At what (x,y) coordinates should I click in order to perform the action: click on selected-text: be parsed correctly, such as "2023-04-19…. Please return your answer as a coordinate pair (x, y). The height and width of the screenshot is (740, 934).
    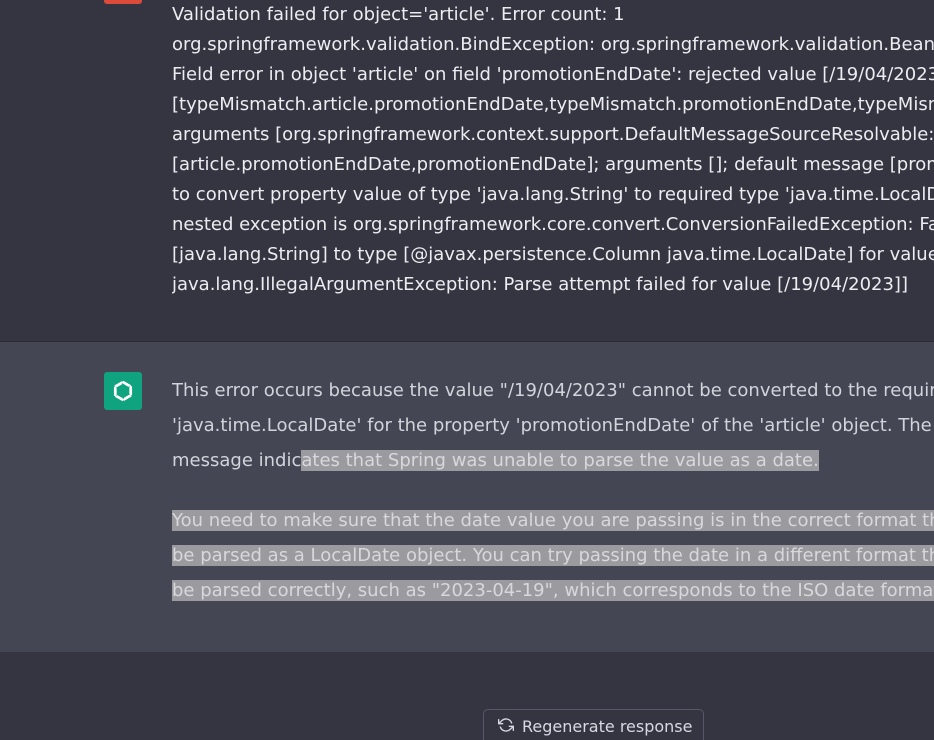
    Looking at the image, I should click on (553, 590).